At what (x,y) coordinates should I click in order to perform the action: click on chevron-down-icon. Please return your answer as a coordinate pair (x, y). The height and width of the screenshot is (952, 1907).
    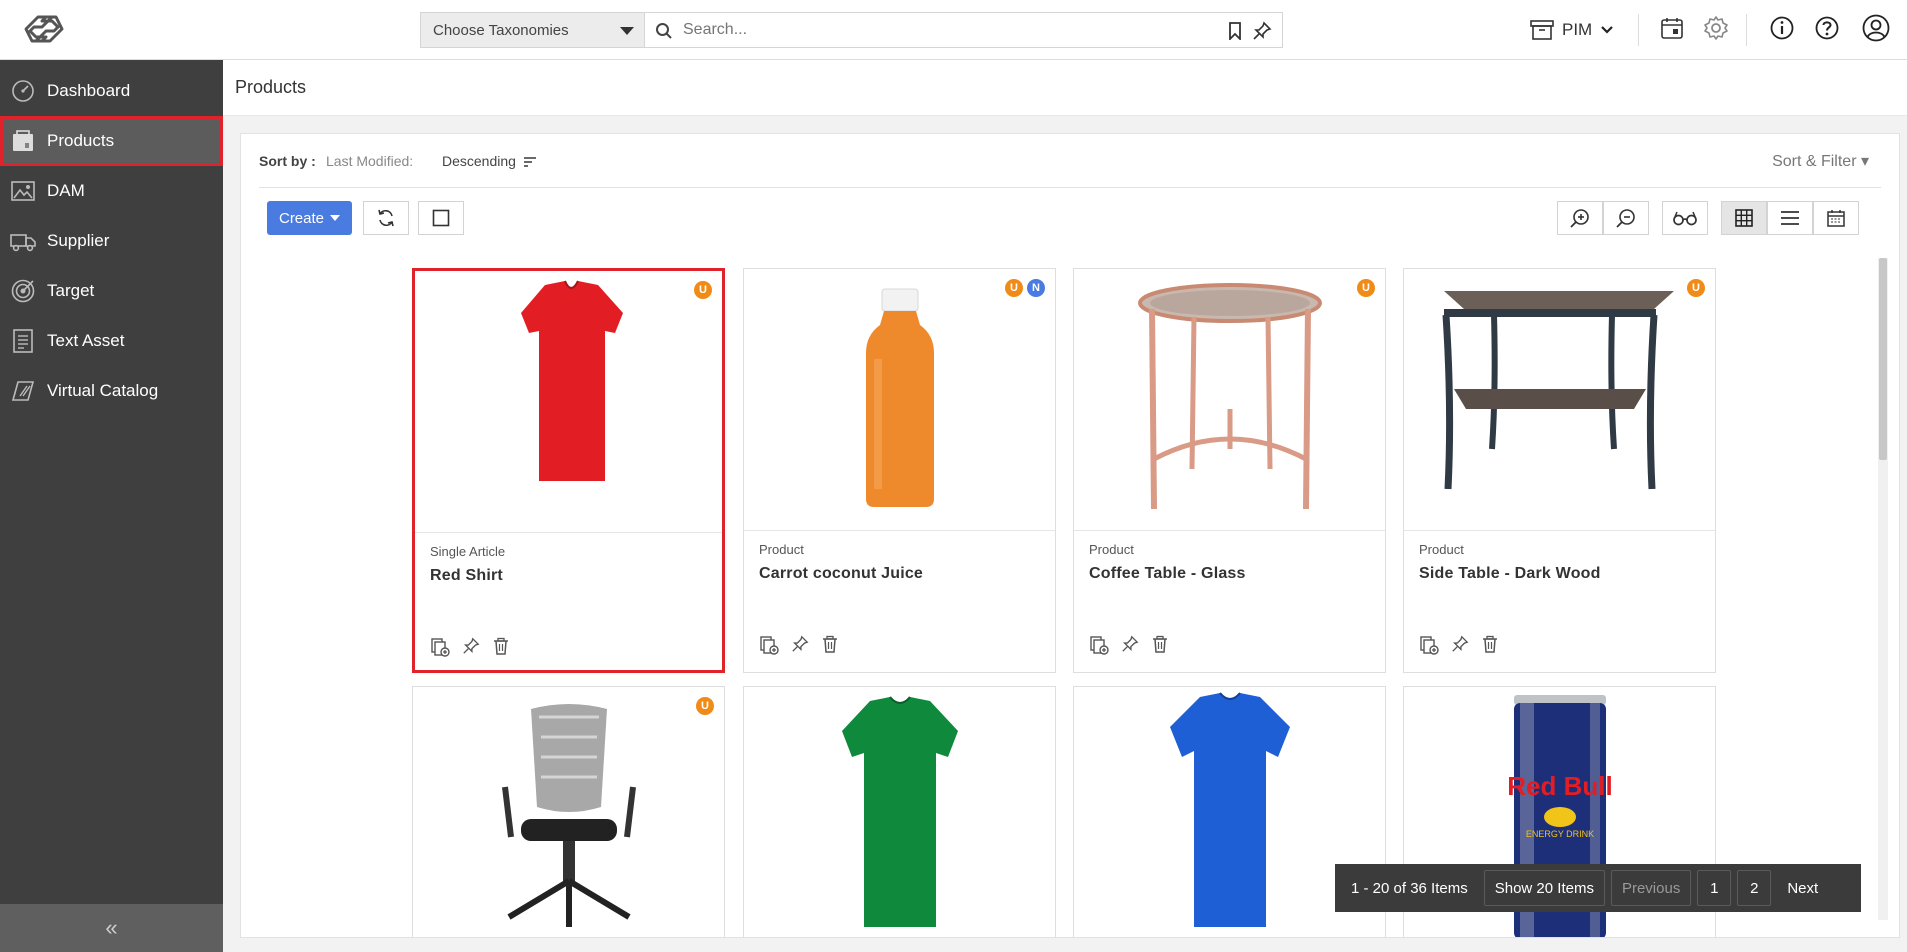
    Looking at the image, I should click on (627, 31).